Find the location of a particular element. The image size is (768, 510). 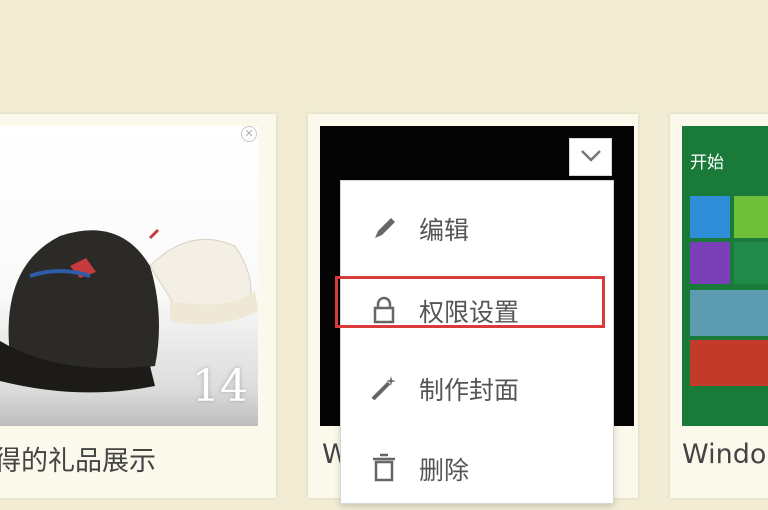

menu-item-label: 制作封面 is located at coordinates (469, 390).